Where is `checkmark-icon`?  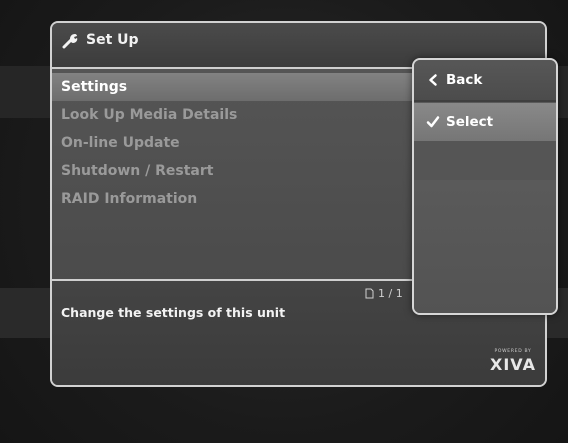 checkmark-icon is located at coordinates (433, 122).